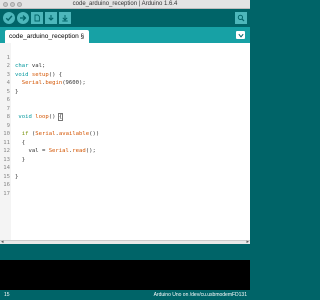  I want to click on tab-menu-button, so click(240, 35).